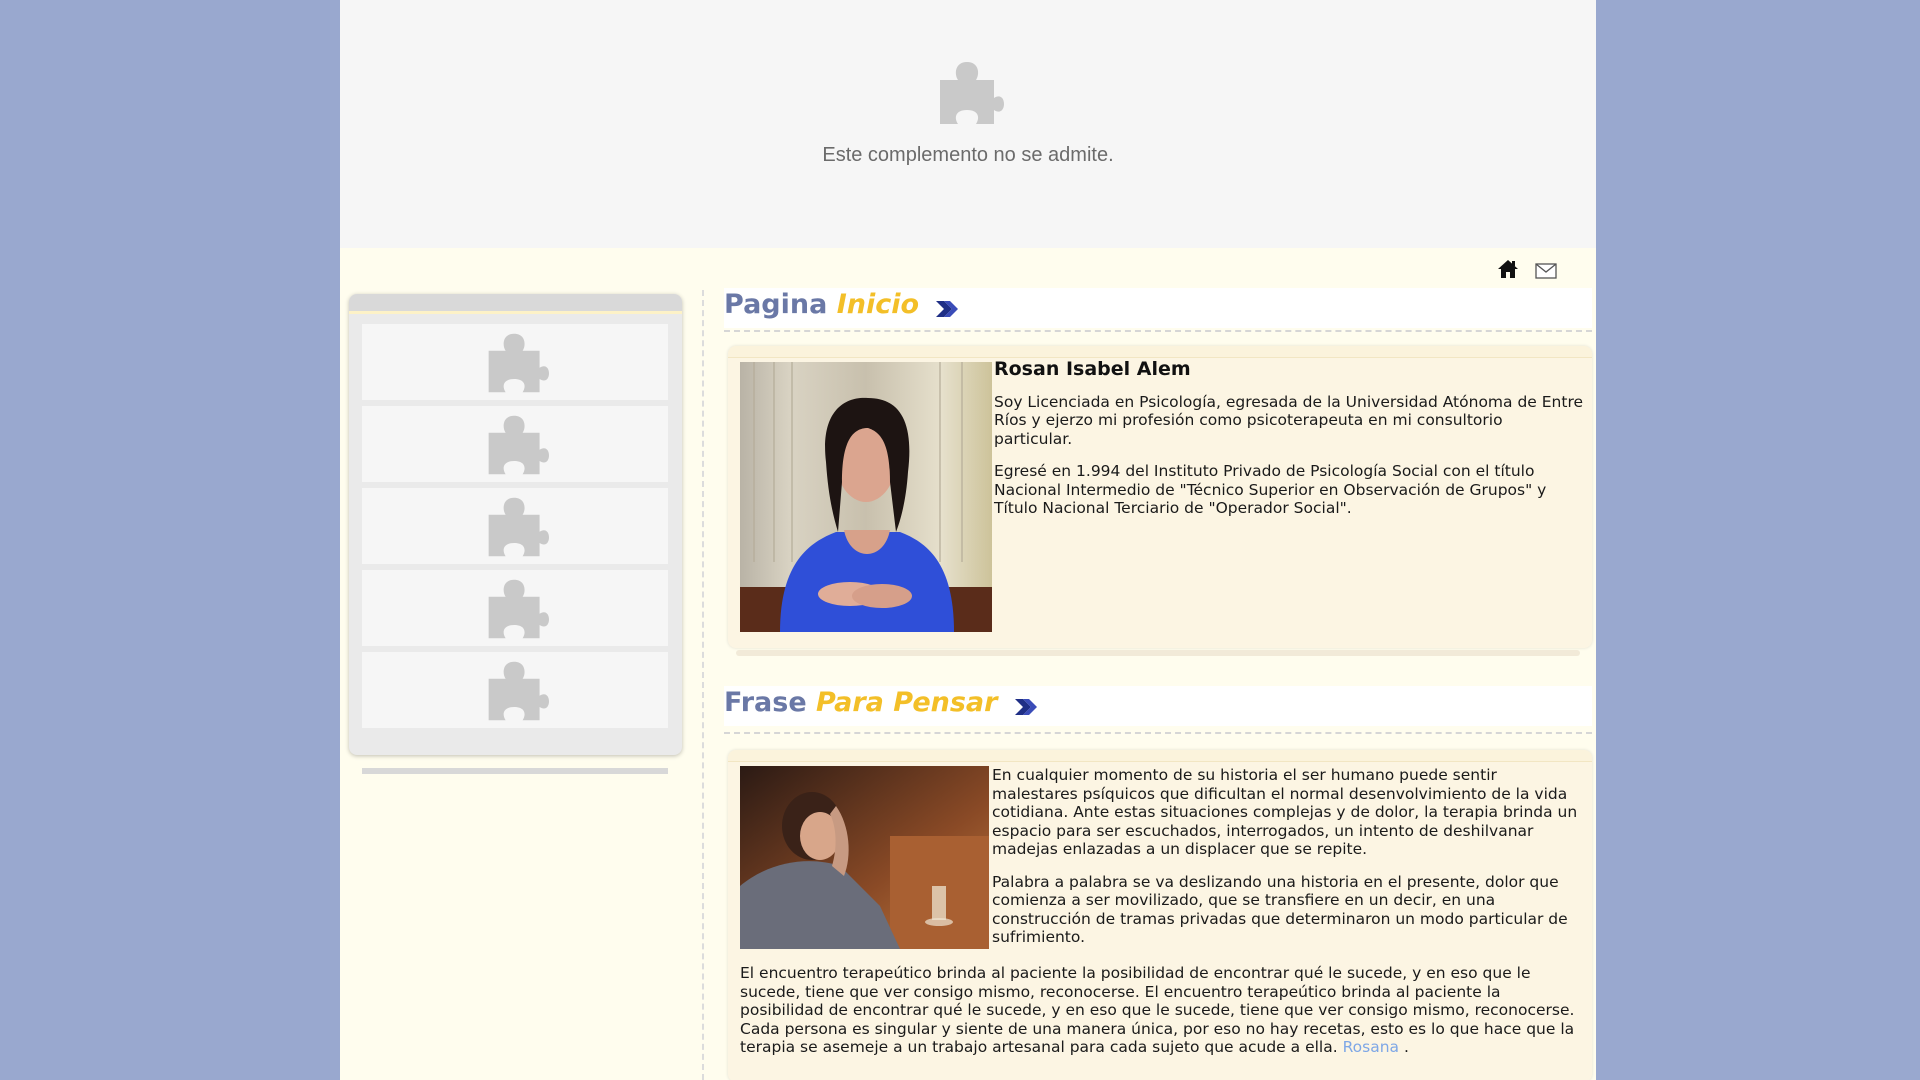 This screenshot has width=1920, height=1080. I want to click on sidebar-header, so click(515, 304).